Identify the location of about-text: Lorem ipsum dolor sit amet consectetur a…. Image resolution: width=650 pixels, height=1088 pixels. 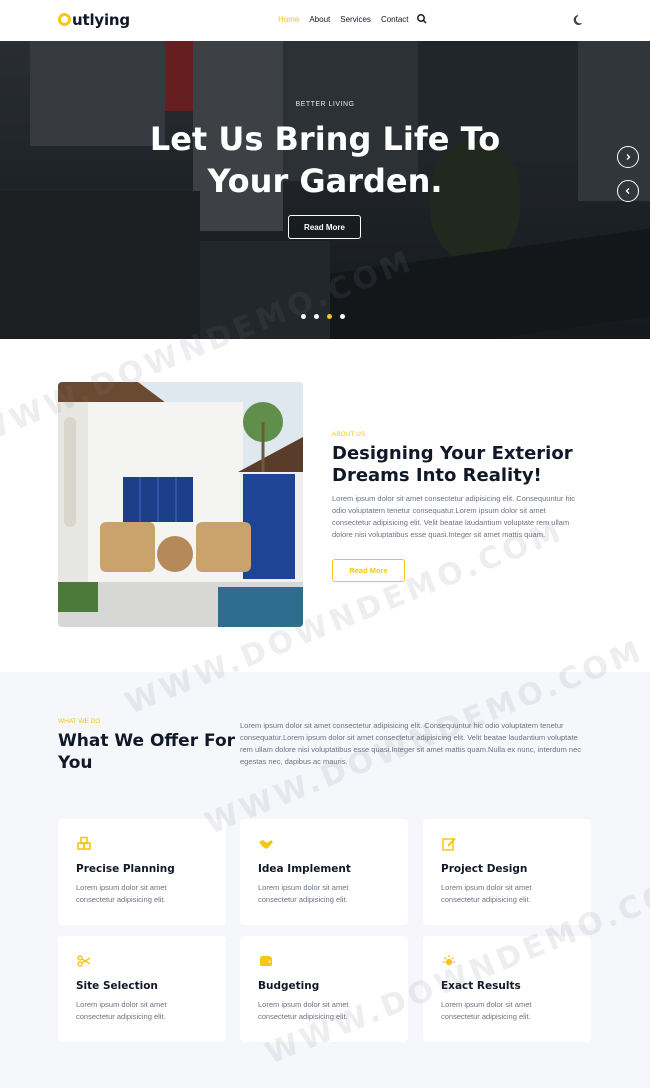
(454, 516).